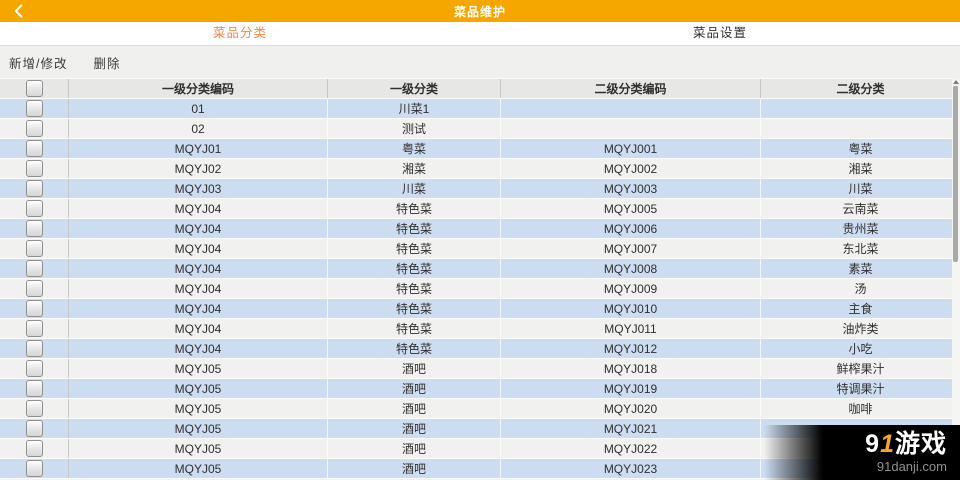  What do you see at coordinates (197, 188) in the screenshot?
I see `cell-level1-code: MQYJ03` at bounding box center [197, 188].